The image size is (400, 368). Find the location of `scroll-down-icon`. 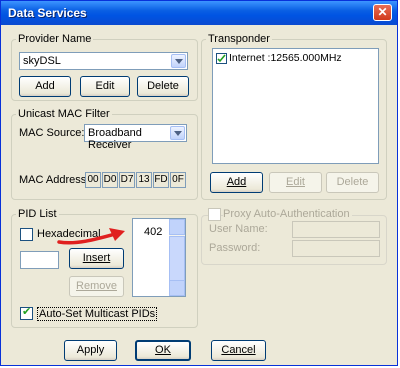

scroll-down-icon is located at coordinates (177, 288).